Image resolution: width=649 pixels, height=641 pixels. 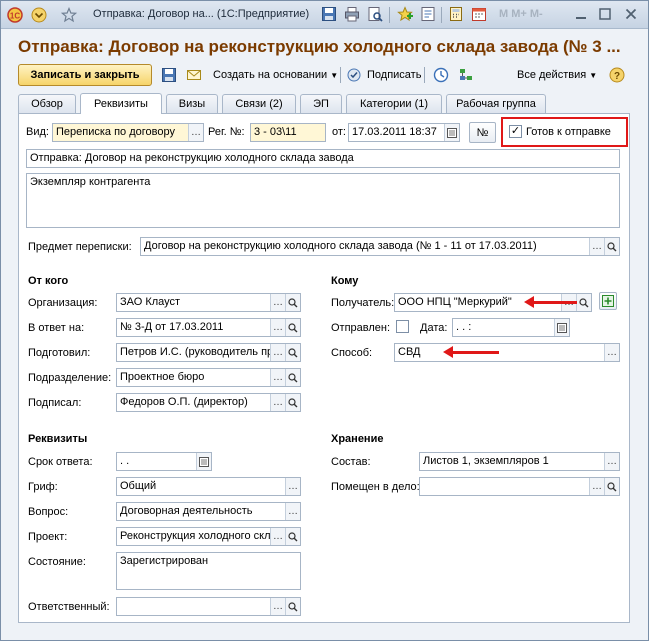 I want to click on favorite-star-icon, so click(x=69, y=15).